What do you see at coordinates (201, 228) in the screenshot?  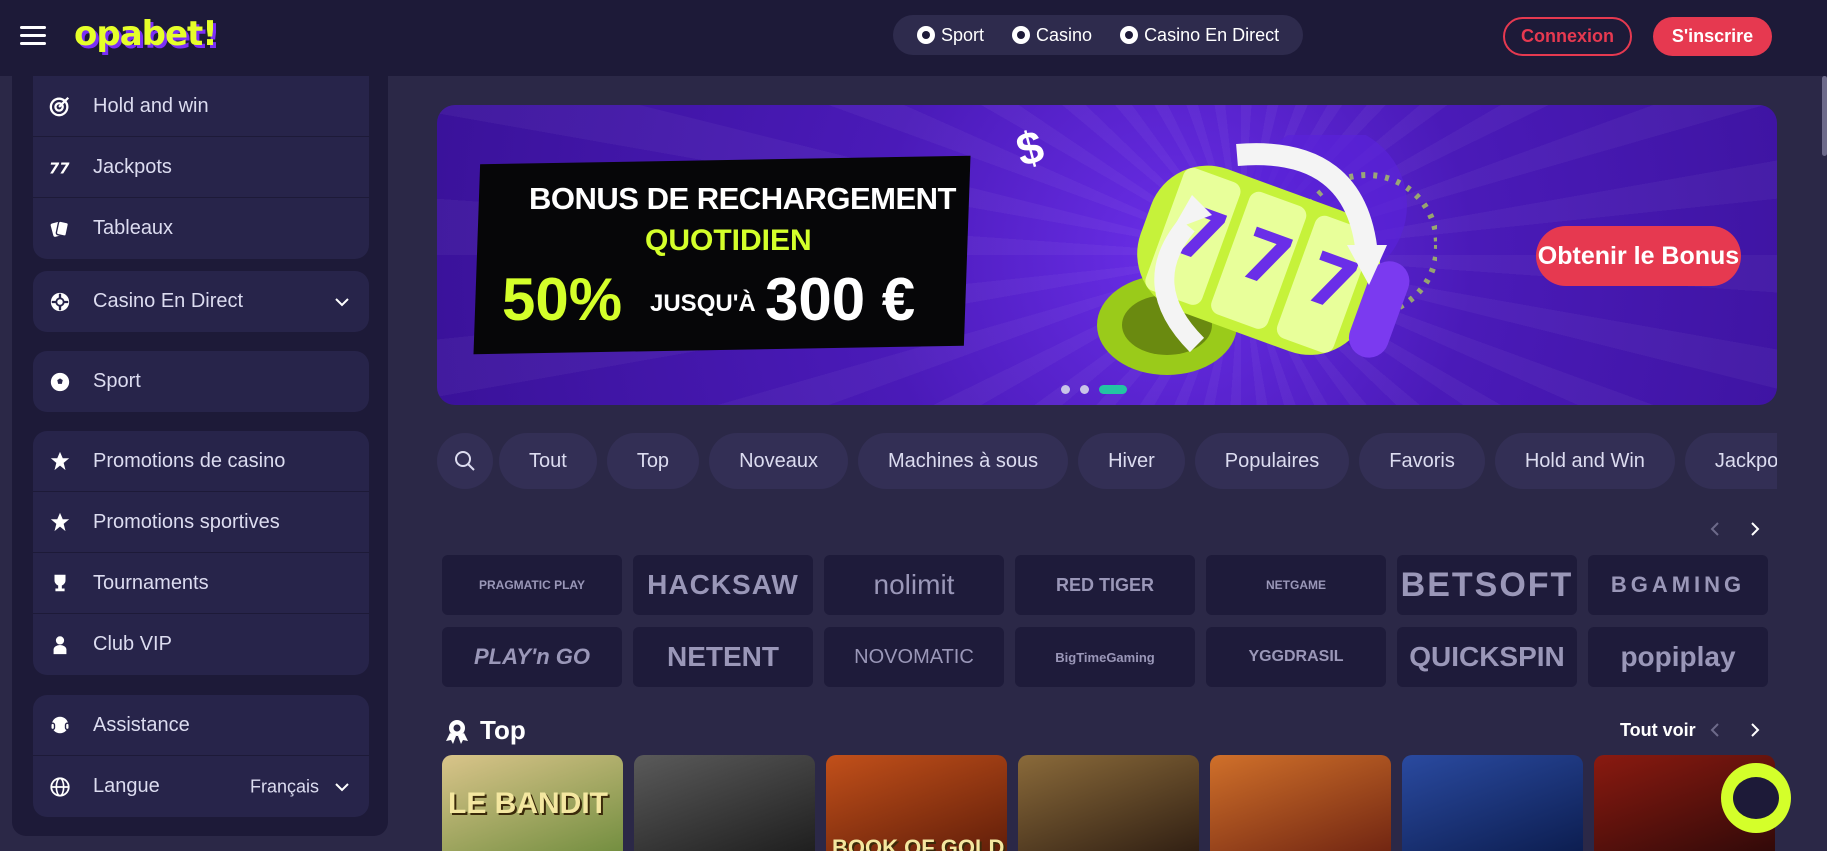 I see `sidebar-item-tableaux: Tableaux` at bounding box center [201, 228].